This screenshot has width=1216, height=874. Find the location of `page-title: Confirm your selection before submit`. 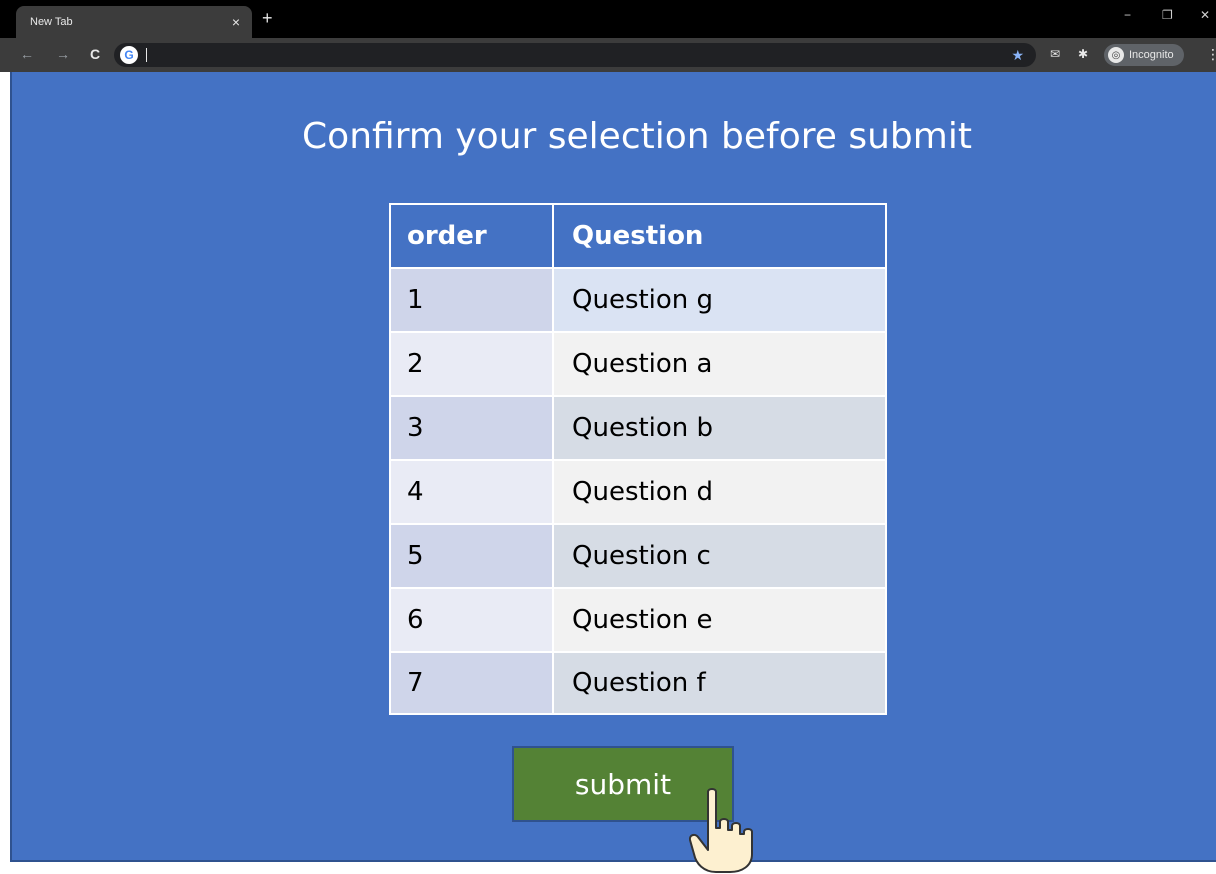

page-title: Confirm your selection before submit is located at coordinates (637, 136).